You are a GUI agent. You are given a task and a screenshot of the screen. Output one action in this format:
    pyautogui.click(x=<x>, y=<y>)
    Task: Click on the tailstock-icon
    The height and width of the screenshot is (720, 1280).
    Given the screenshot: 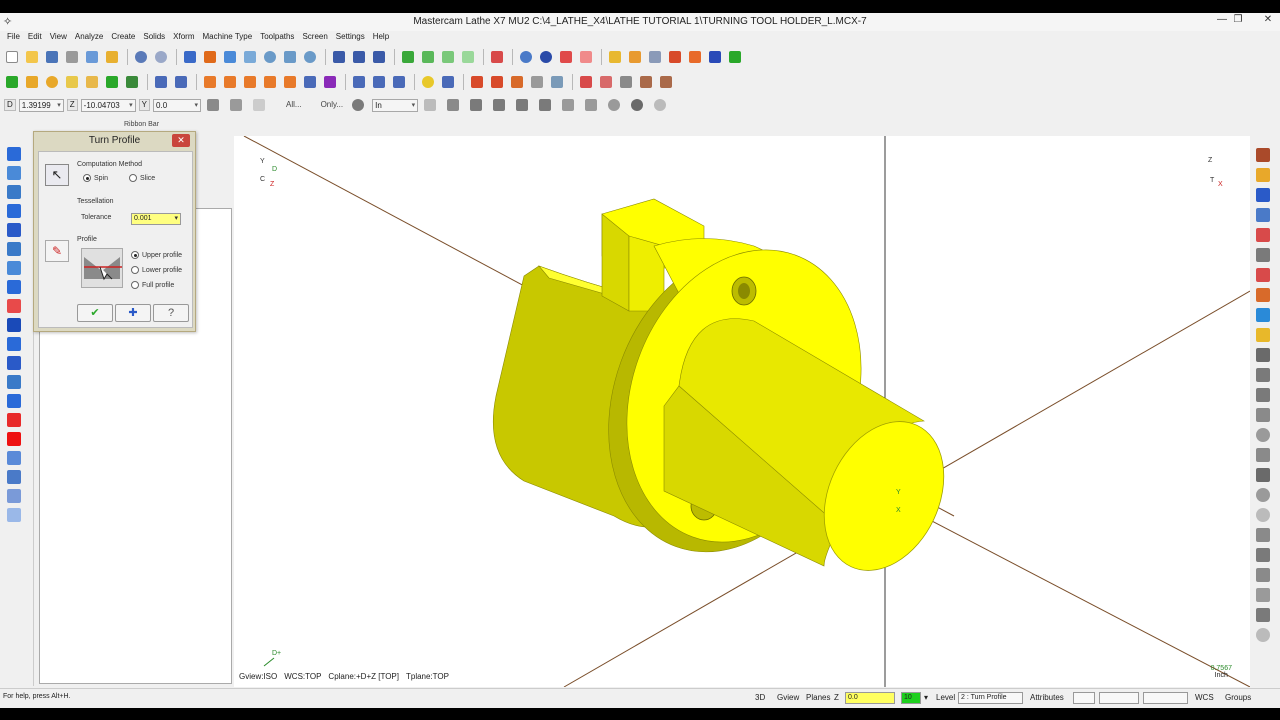 What is the action you would take?
    pyautogui.click(x=666, y=82)
    